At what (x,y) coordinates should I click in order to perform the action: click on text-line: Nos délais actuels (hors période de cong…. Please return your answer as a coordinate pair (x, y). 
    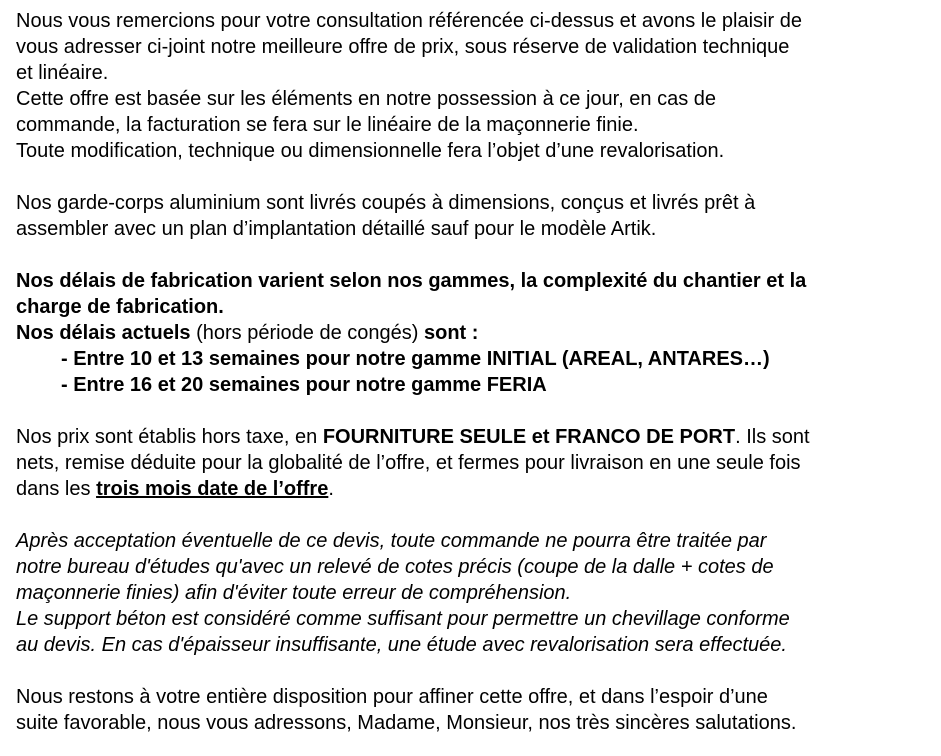
    Looking at the image, I should click on (473, 333).